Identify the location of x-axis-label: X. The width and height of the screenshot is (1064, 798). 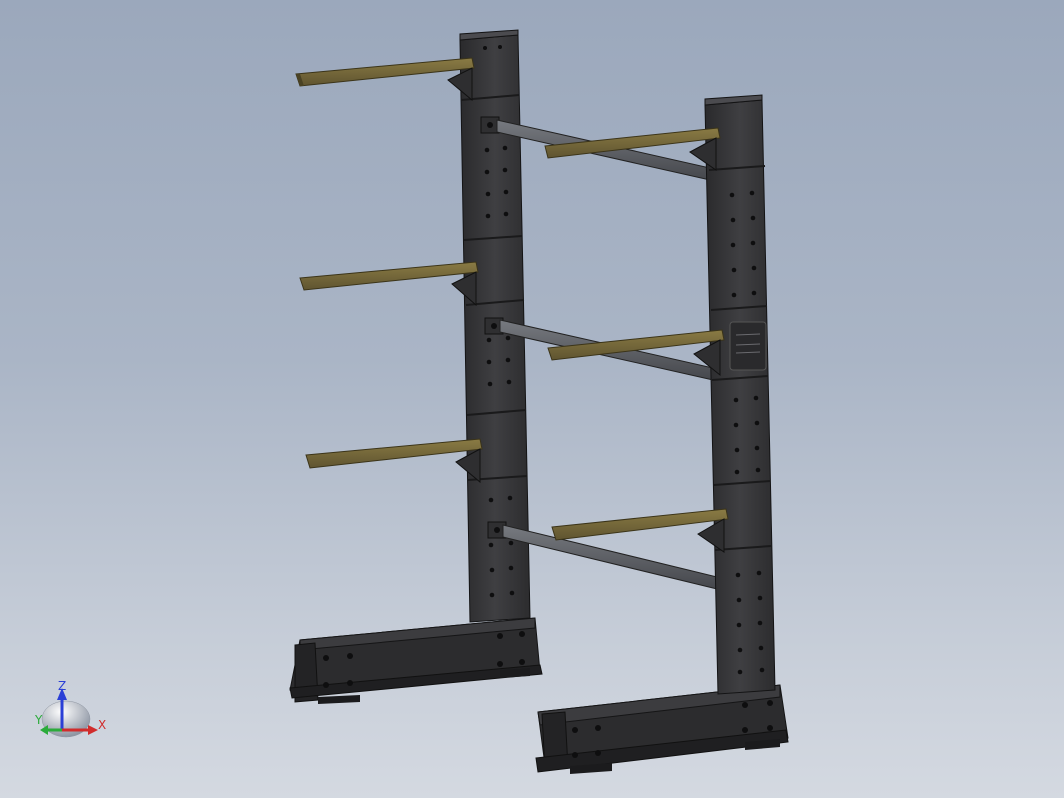
(102, 725).